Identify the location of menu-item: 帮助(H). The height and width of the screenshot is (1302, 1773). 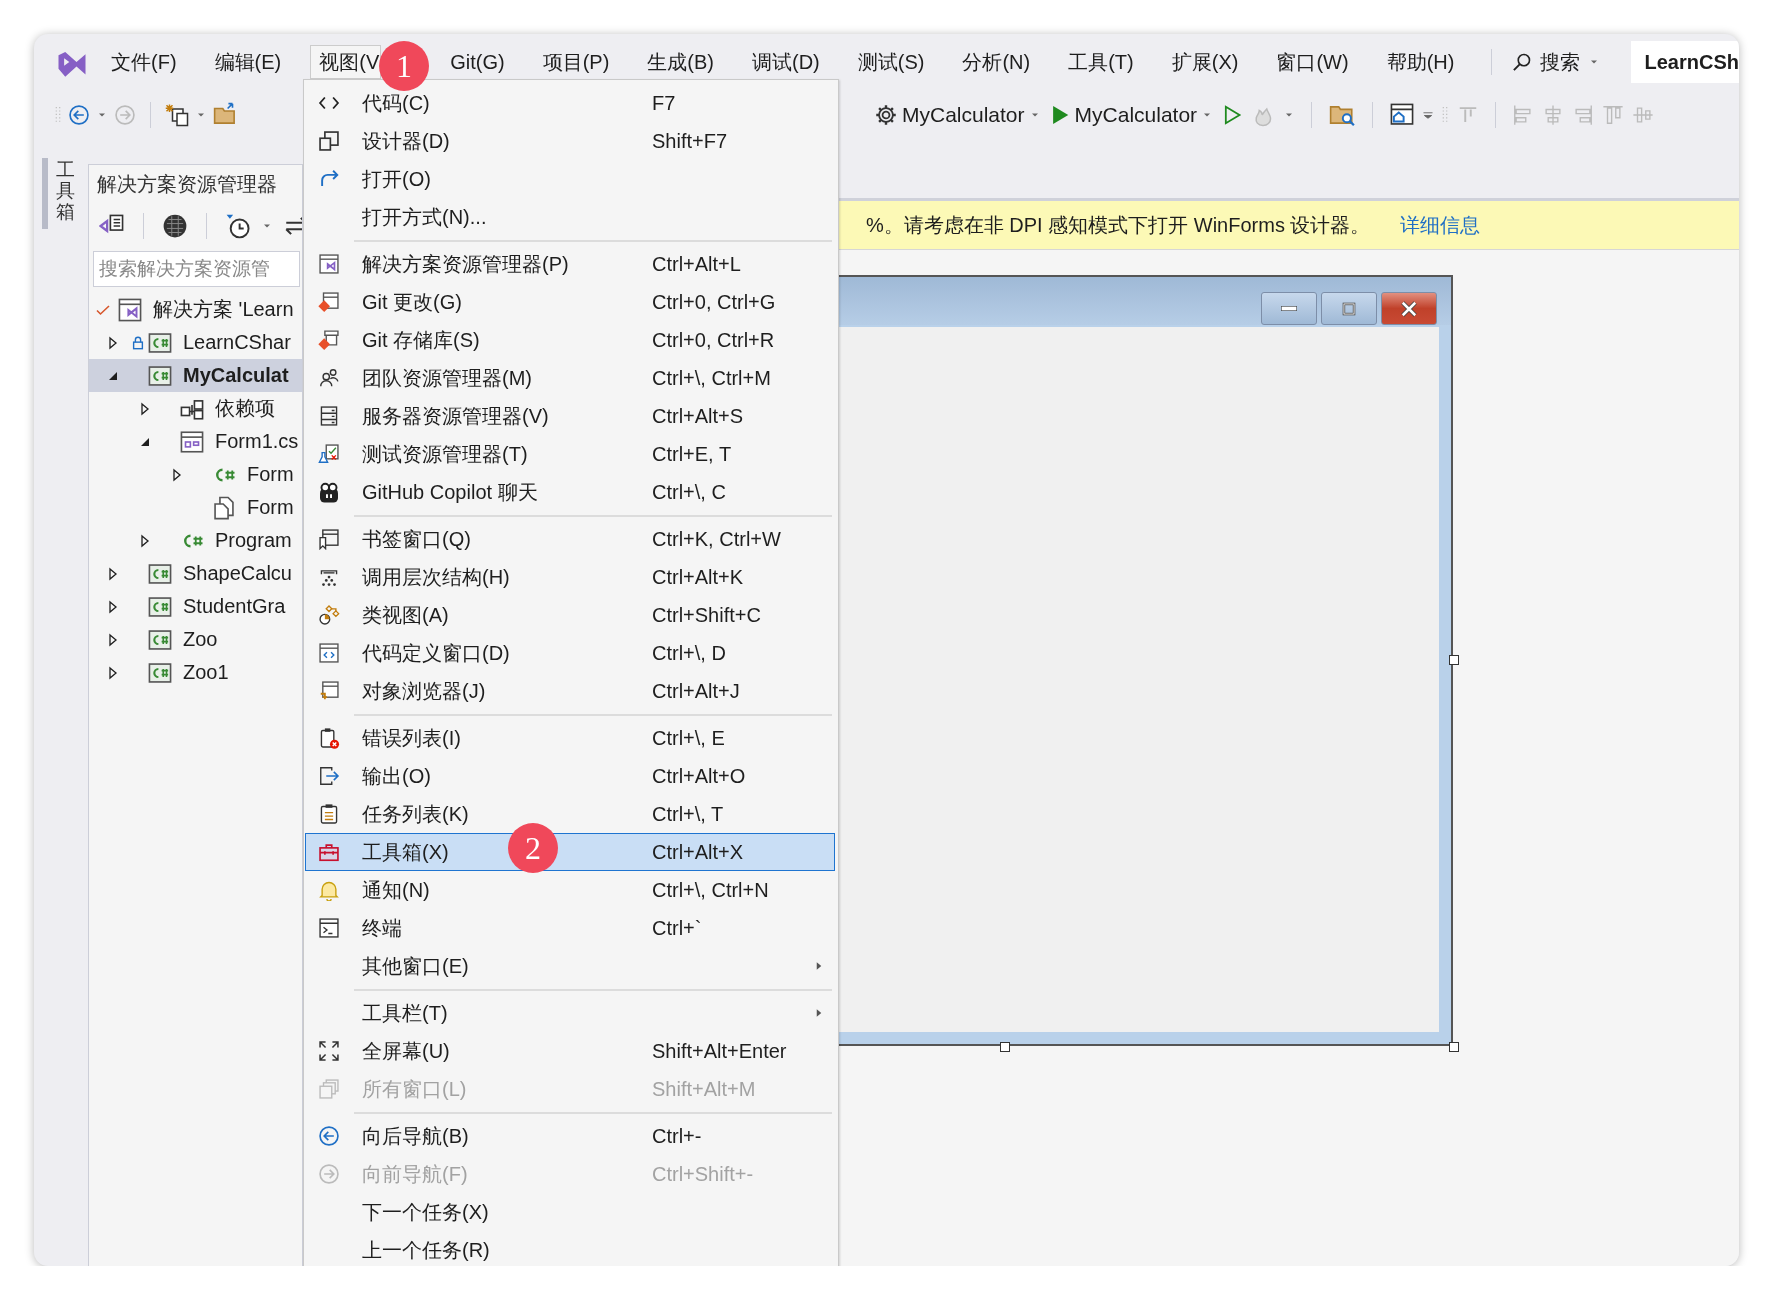
(1420, 62).